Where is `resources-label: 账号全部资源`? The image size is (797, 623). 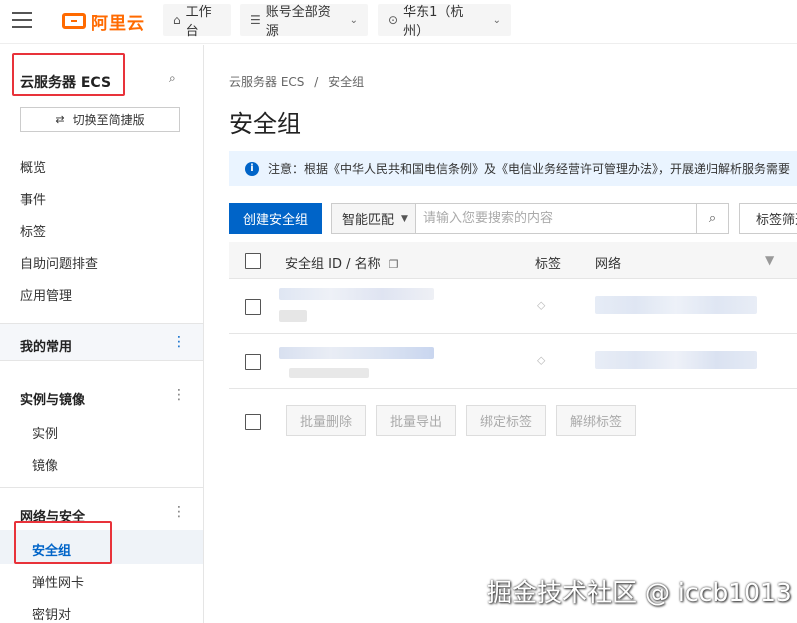 resources-label: 账号全部资源 is located at coordinates (298, 22).